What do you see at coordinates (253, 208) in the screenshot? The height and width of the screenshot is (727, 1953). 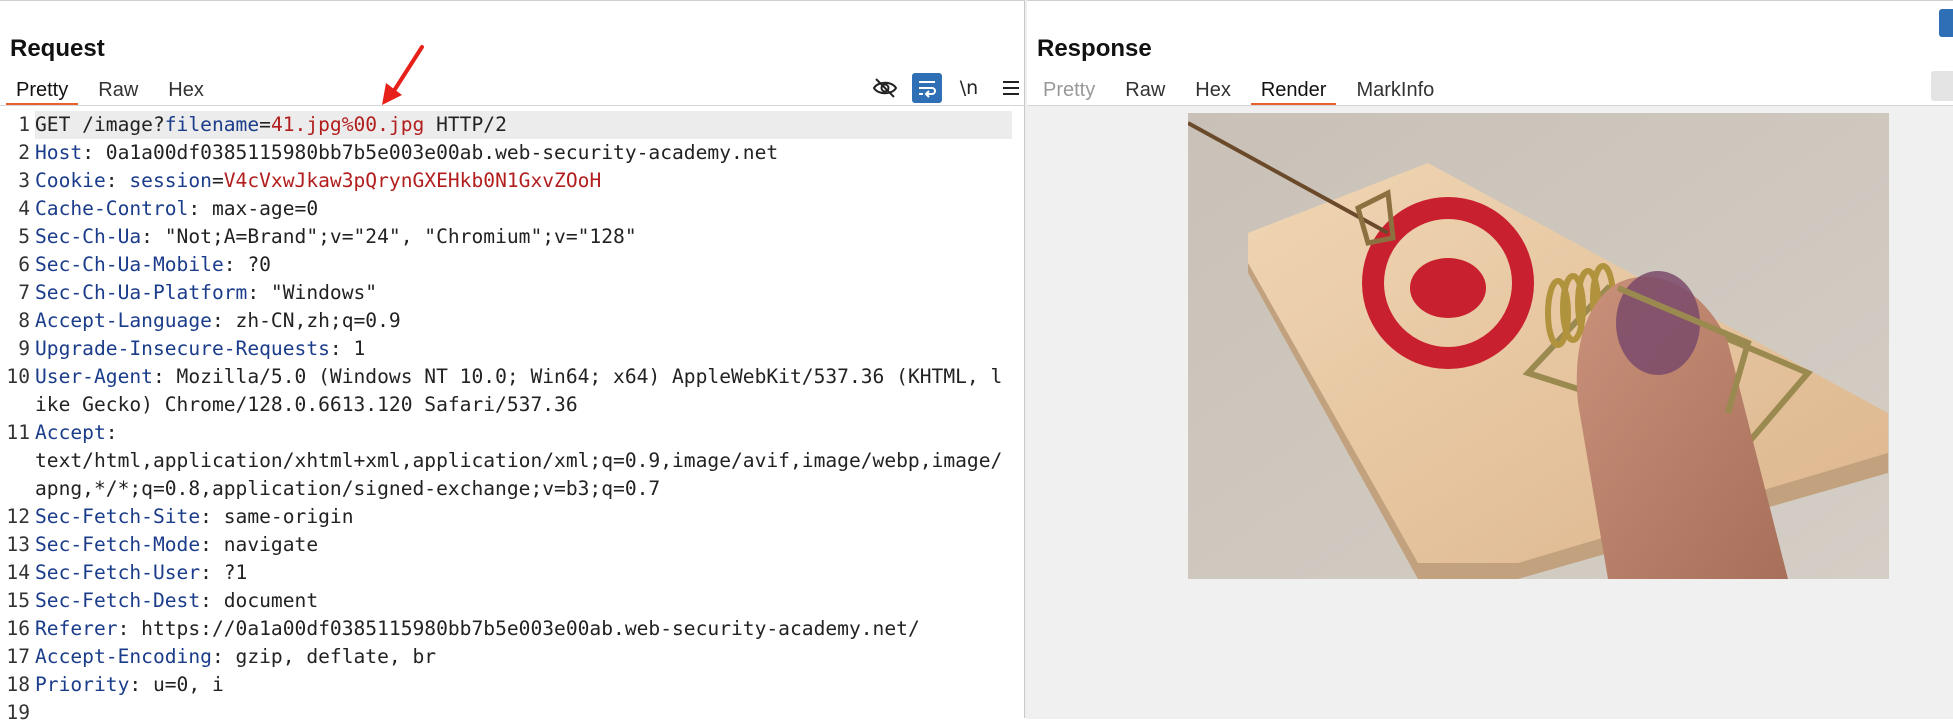 I see `line-text: : max-age=0` at bounding box center [253, 208].